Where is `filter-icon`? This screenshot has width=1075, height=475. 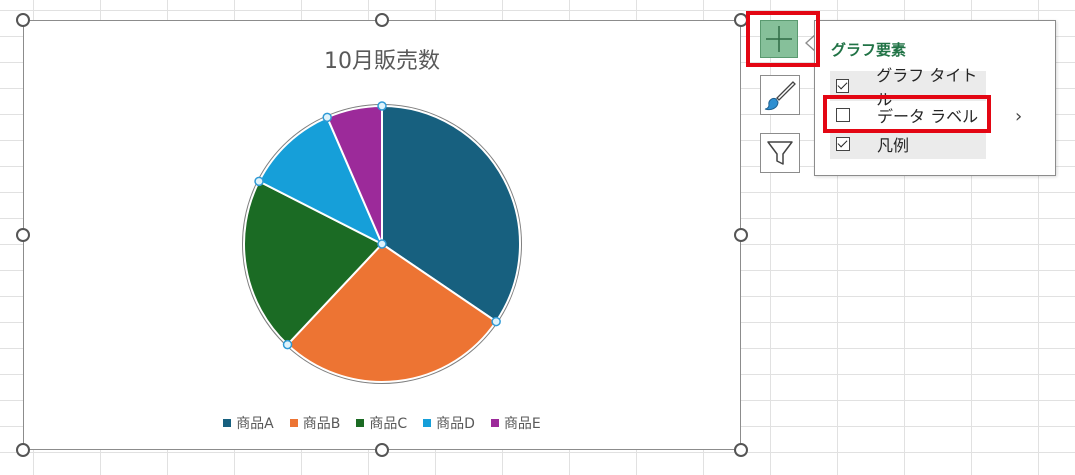
filter-icon is located at coordinates (780, 153).